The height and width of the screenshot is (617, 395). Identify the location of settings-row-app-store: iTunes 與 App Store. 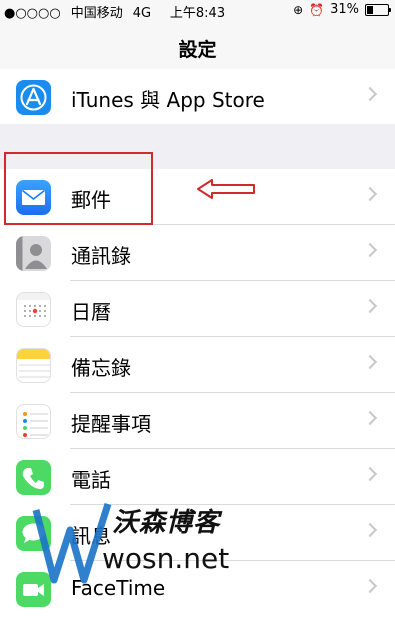
(197, 97).